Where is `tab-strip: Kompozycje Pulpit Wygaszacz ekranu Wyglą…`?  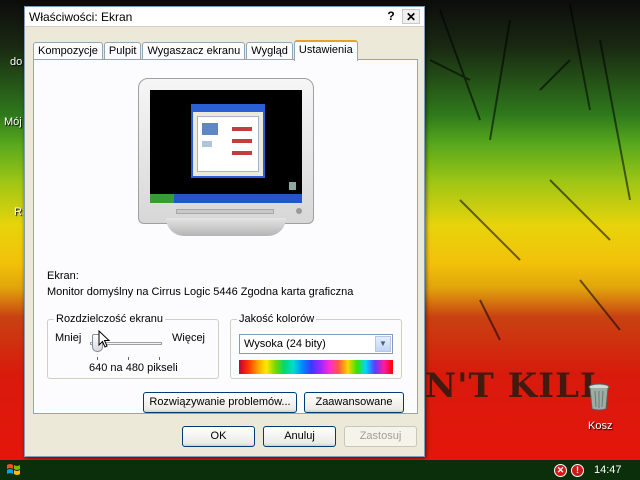 tab-strip: Kompozycje Pulpit Wygaszacz ekranu Wyglą… is located at coordinates (196, 50).